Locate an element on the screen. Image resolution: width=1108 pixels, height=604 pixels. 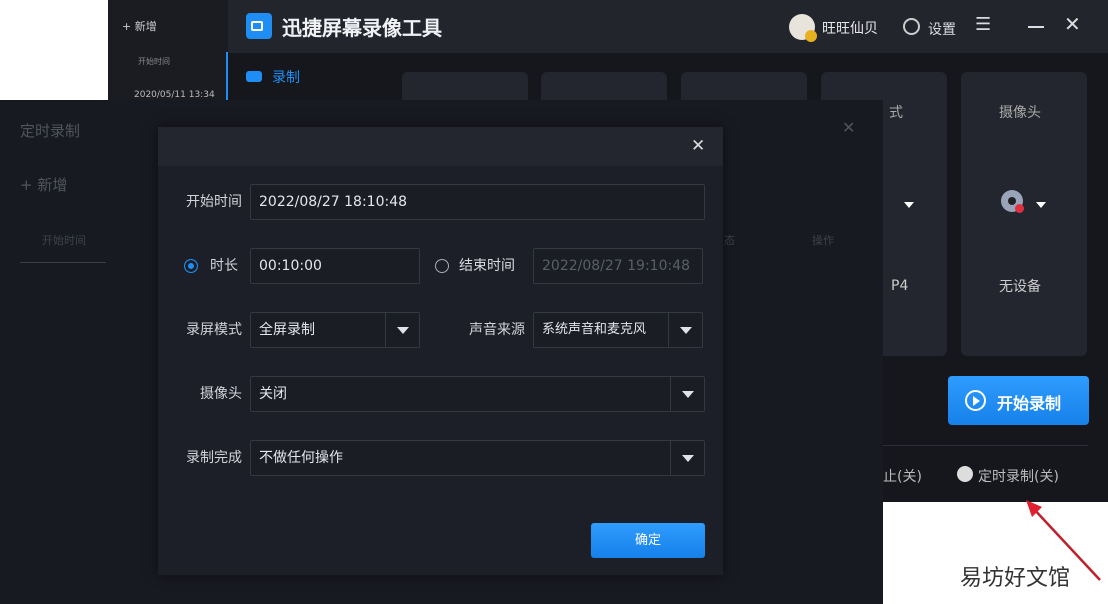
record-mode-label: 录屏模式 is located at coordinates (214, 330).